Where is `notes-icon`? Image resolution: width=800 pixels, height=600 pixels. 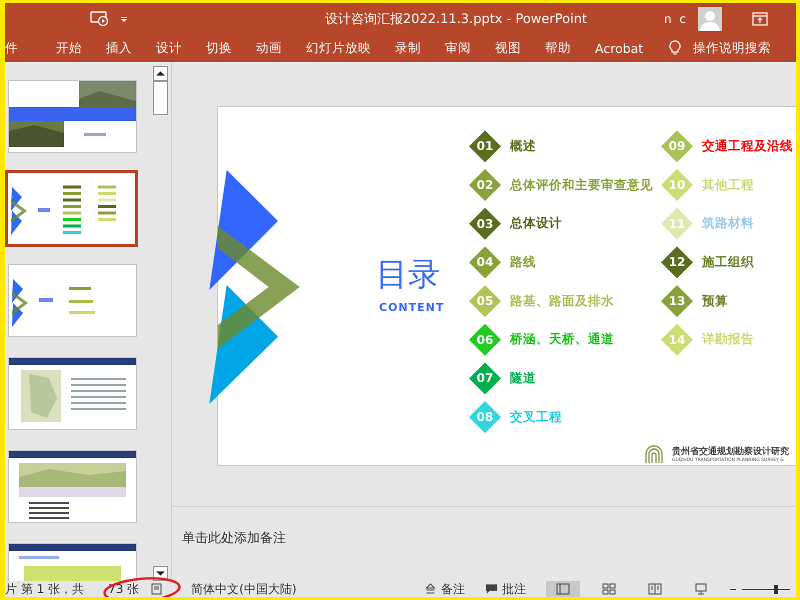 notes-icon is located at coordinates (430, 589).